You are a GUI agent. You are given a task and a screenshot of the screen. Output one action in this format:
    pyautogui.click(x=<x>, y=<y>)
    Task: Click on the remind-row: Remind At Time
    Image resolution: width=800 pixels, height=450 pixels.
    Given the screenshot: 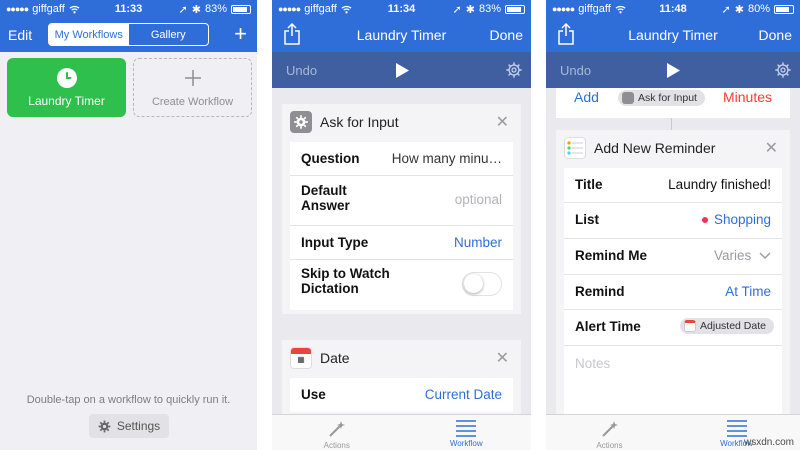 What is the action you would take?
    pyautogui.click(x=673, y=292)
    